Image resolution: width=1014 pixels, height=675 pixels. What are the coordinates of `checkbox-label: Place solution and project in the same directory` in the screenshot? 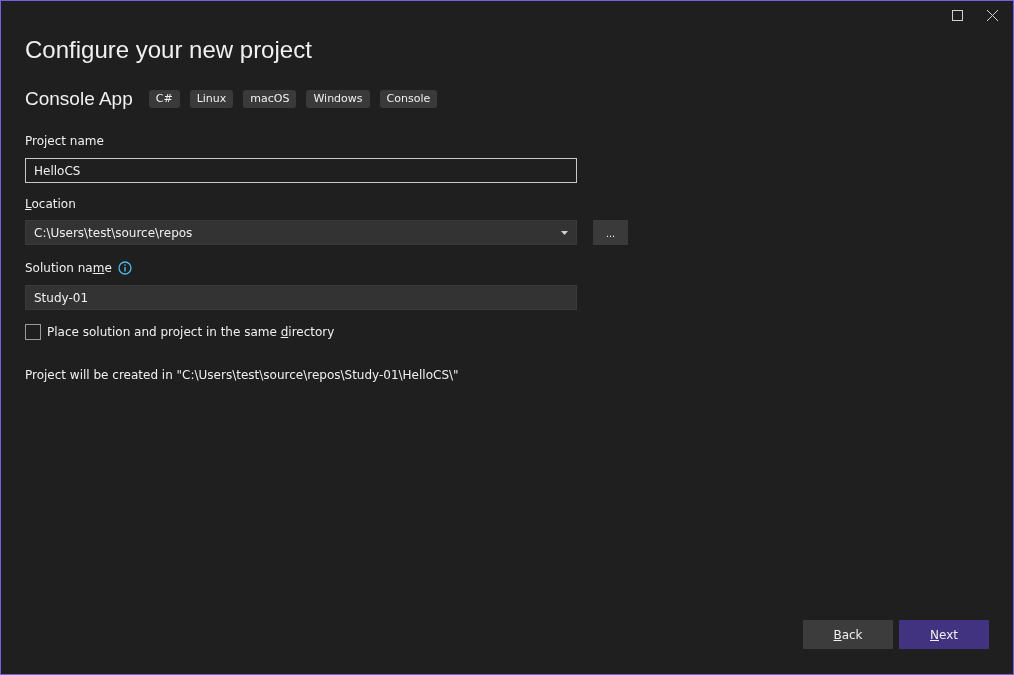 It's located at (191, 332).